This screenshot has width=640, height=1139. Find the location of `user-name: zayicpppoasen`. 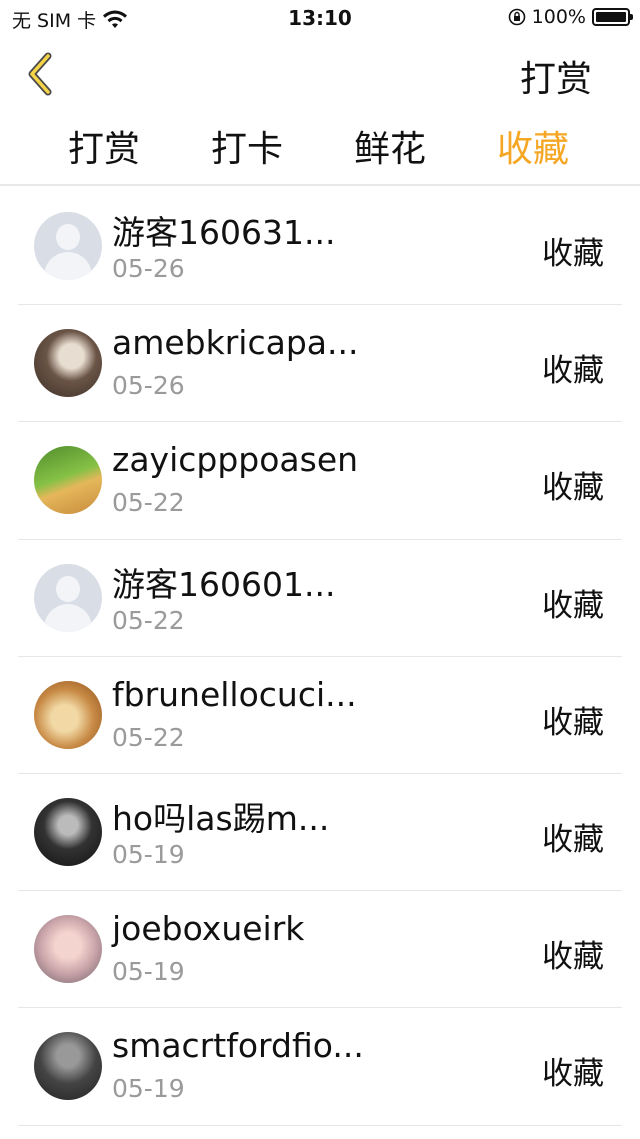

user-name: zayicpppoasen is located at coordinates (235, 460).